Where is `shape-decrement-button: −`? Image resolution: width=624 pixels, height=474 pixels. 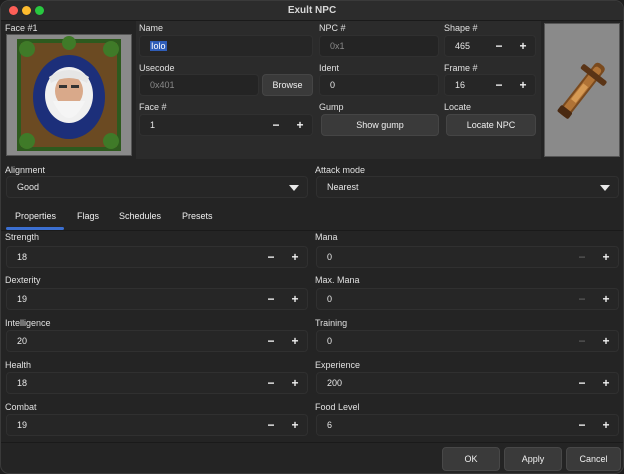
shape-decrement-button: − is located at coordinates (499, 46).